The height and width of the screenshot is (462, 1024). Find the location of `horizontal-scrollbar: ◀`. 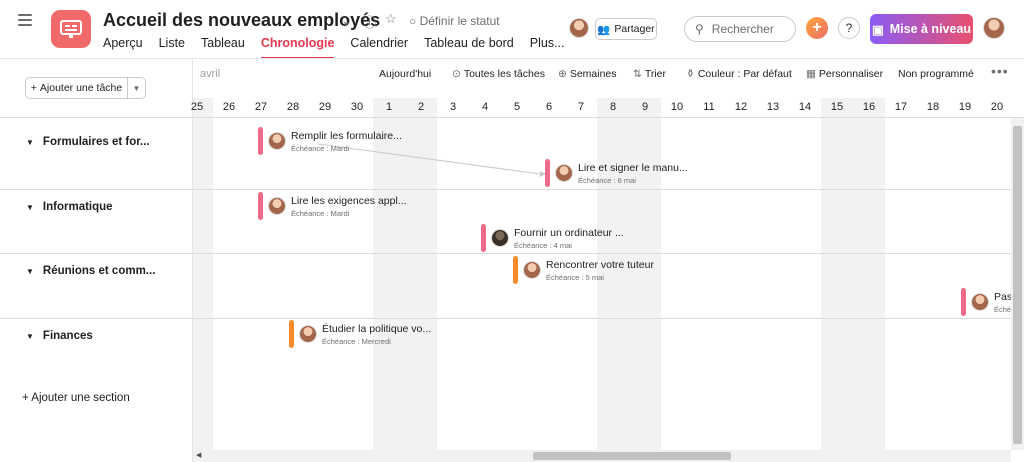

horizontal-scrollbar: ◀ is located at coordinates (602, 456).